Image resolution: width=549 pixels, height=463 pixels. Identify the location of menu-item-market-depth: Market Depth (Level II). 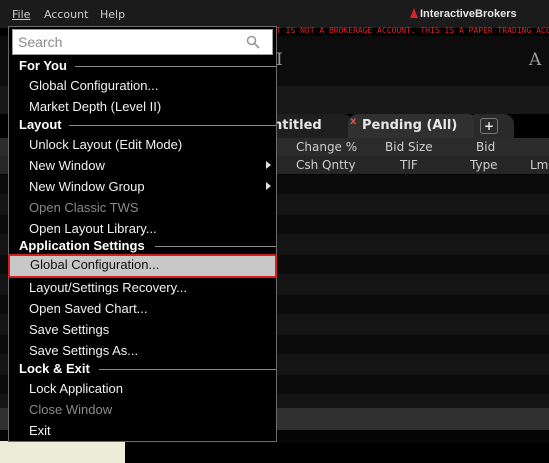
(142, 106).